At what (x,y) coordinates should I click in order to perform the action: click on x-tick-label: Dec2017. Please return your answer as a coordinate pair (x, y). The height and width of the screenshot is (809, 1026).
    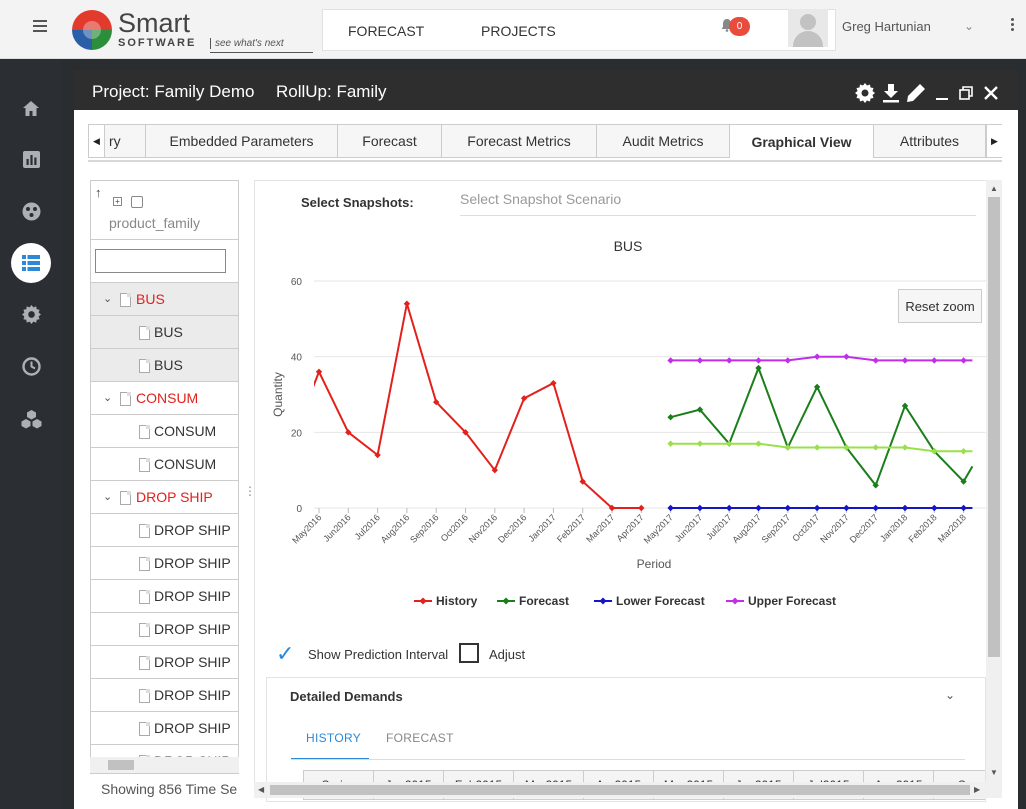
    Looking at the image, I should click on (864, 528).